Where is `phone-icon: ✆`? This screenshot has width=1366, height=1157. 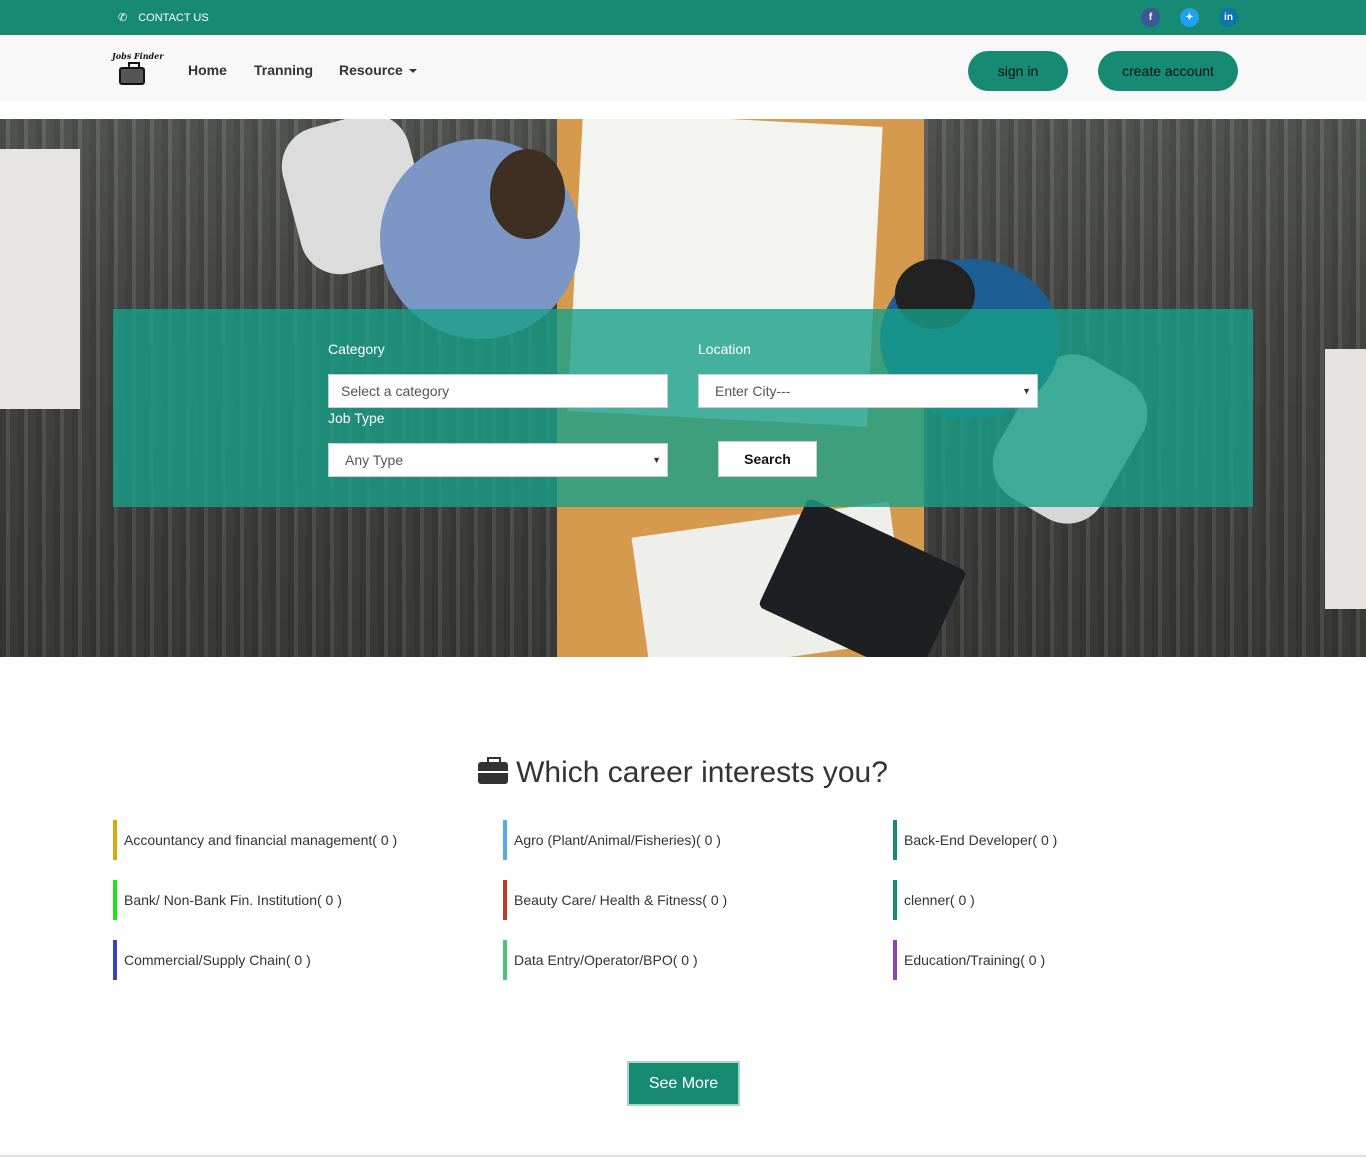
phone-icon: ✆ is located at coordinates (123, 18).